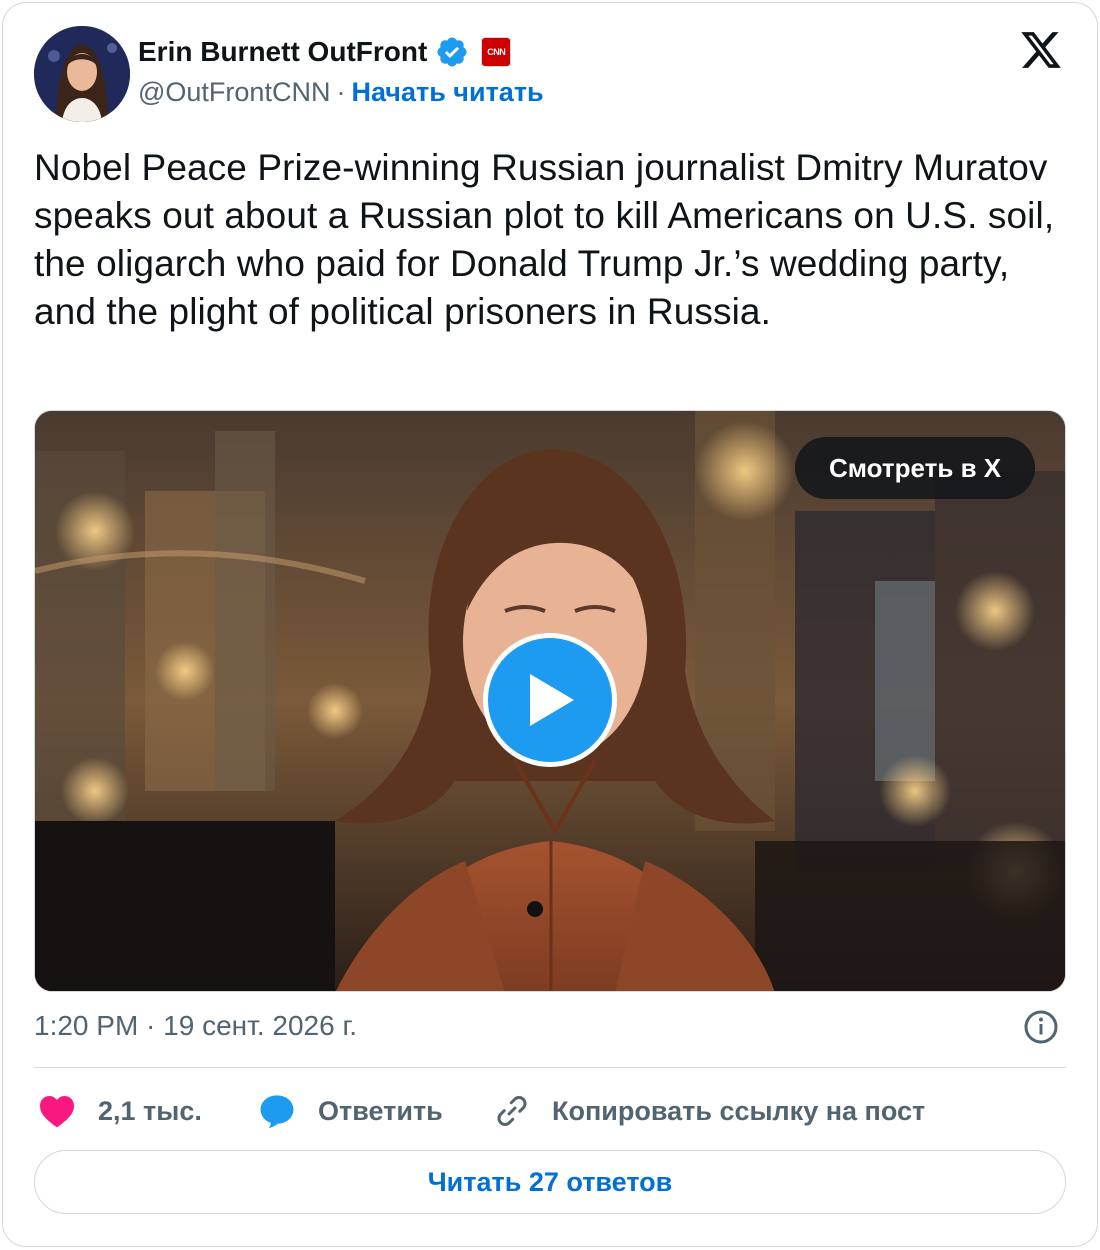  I want to click on cnn-affiliate-icon: CNN, so click(496, 52).